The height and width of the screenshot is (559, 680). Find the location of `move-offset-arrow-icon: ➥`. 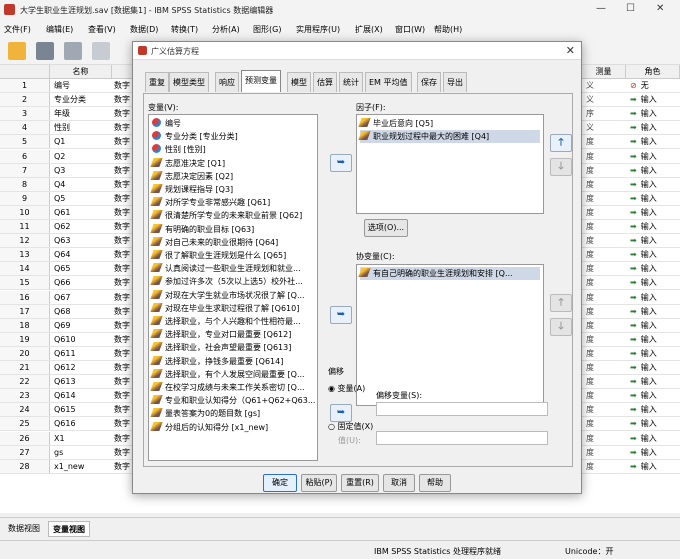

move-offset-arrow-icon: ➥ is located at coordinates (341, 413).